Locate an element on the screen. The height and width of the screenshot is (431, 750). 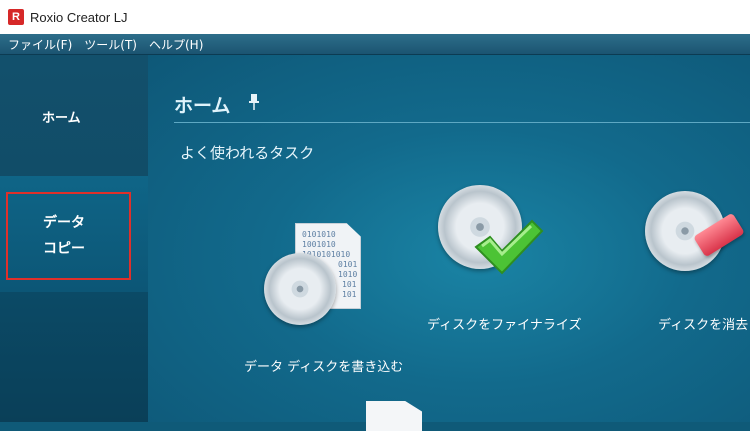
checkmark-icon is located at coordinates (509, 247).